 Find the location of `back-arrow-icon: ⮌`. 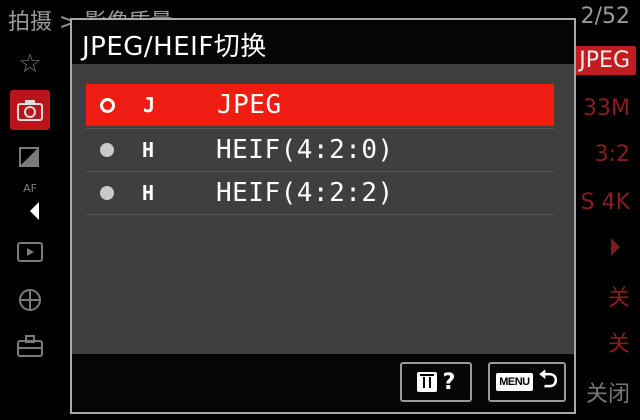

back-arrow-icon: ⮌ is located at coordinates (548, 378).